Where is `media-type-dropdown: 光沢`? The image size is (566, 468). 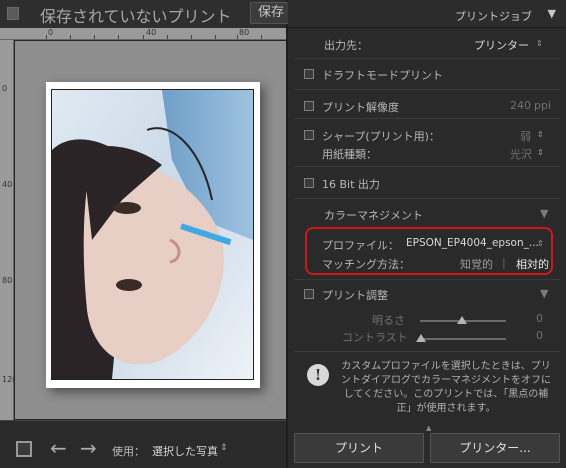
media-type-dropdown: 光沢 is located at coordinates (521, 154).